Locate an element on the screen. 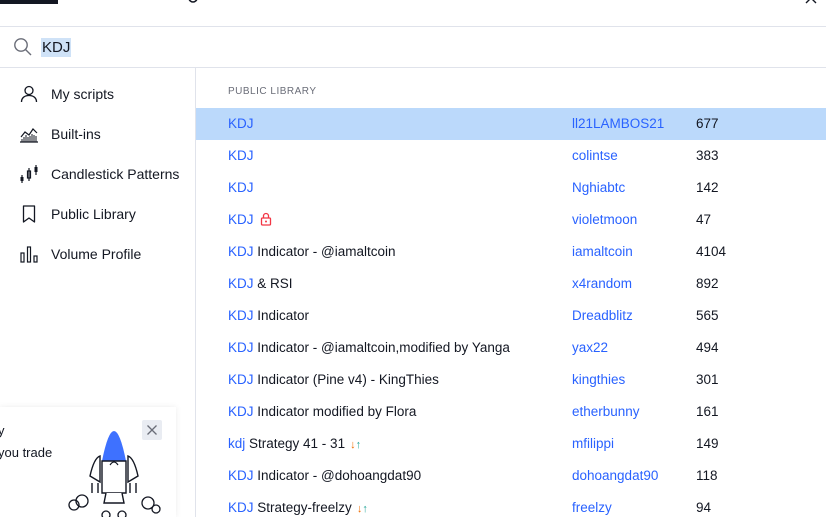  sidebar-item-label: My scripts is located at coordinates (82, 94).